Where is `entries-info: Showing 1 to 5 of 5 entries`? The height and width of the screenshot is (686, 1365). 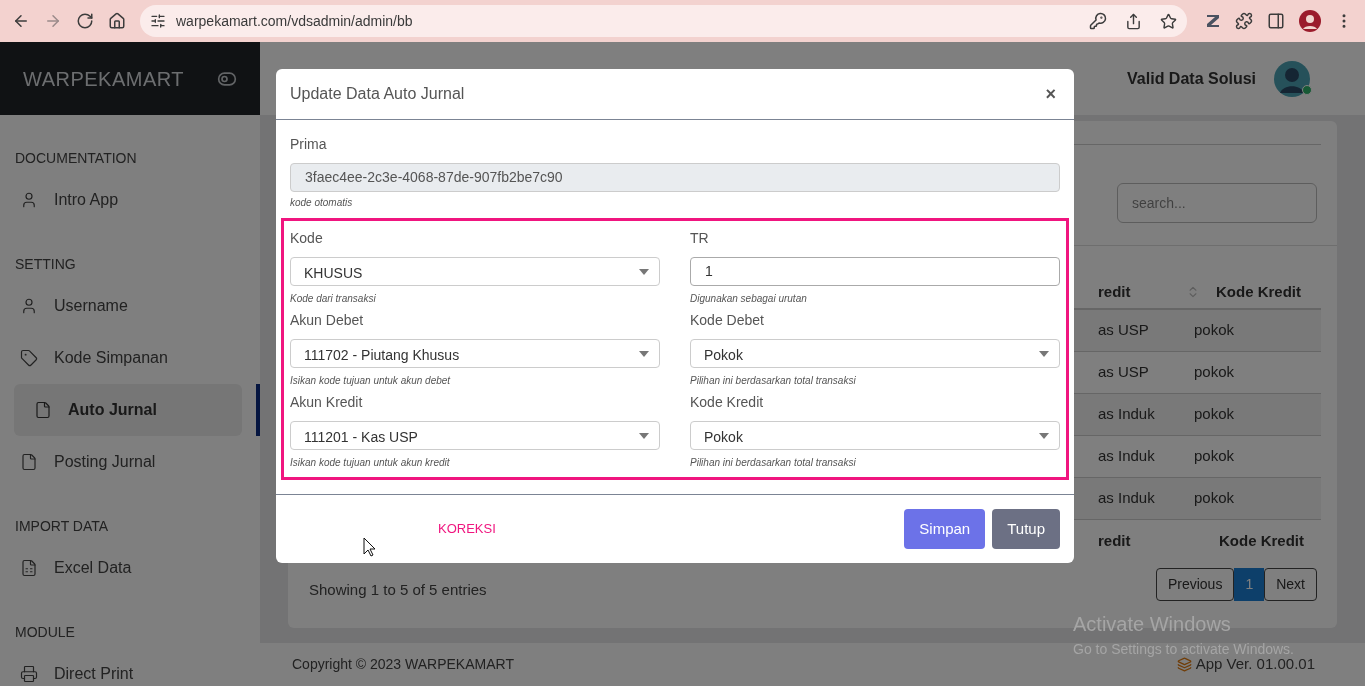
entries-info: Showing 1 to 5 of 5 entries is located at coordinates (397, 589).